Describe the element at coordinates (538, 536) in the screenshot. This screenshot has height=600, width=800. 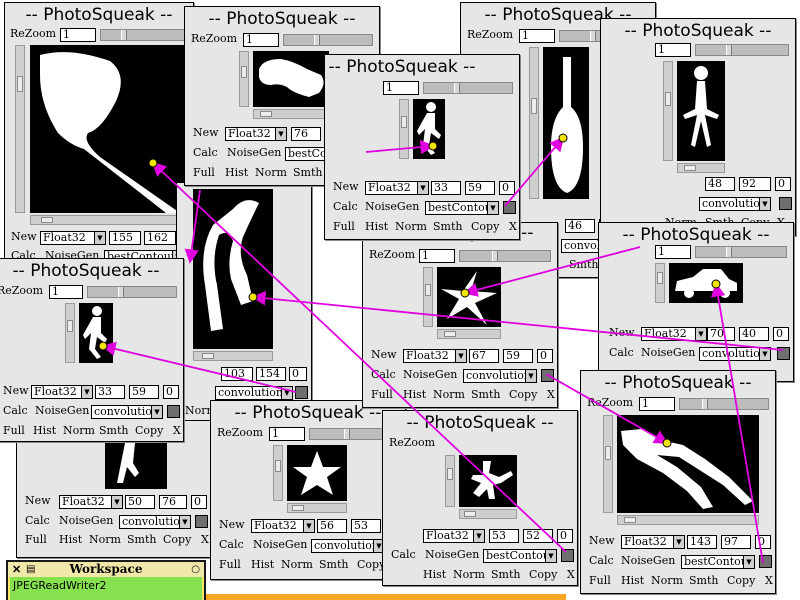
I see `param-2-field: 52` at that location.